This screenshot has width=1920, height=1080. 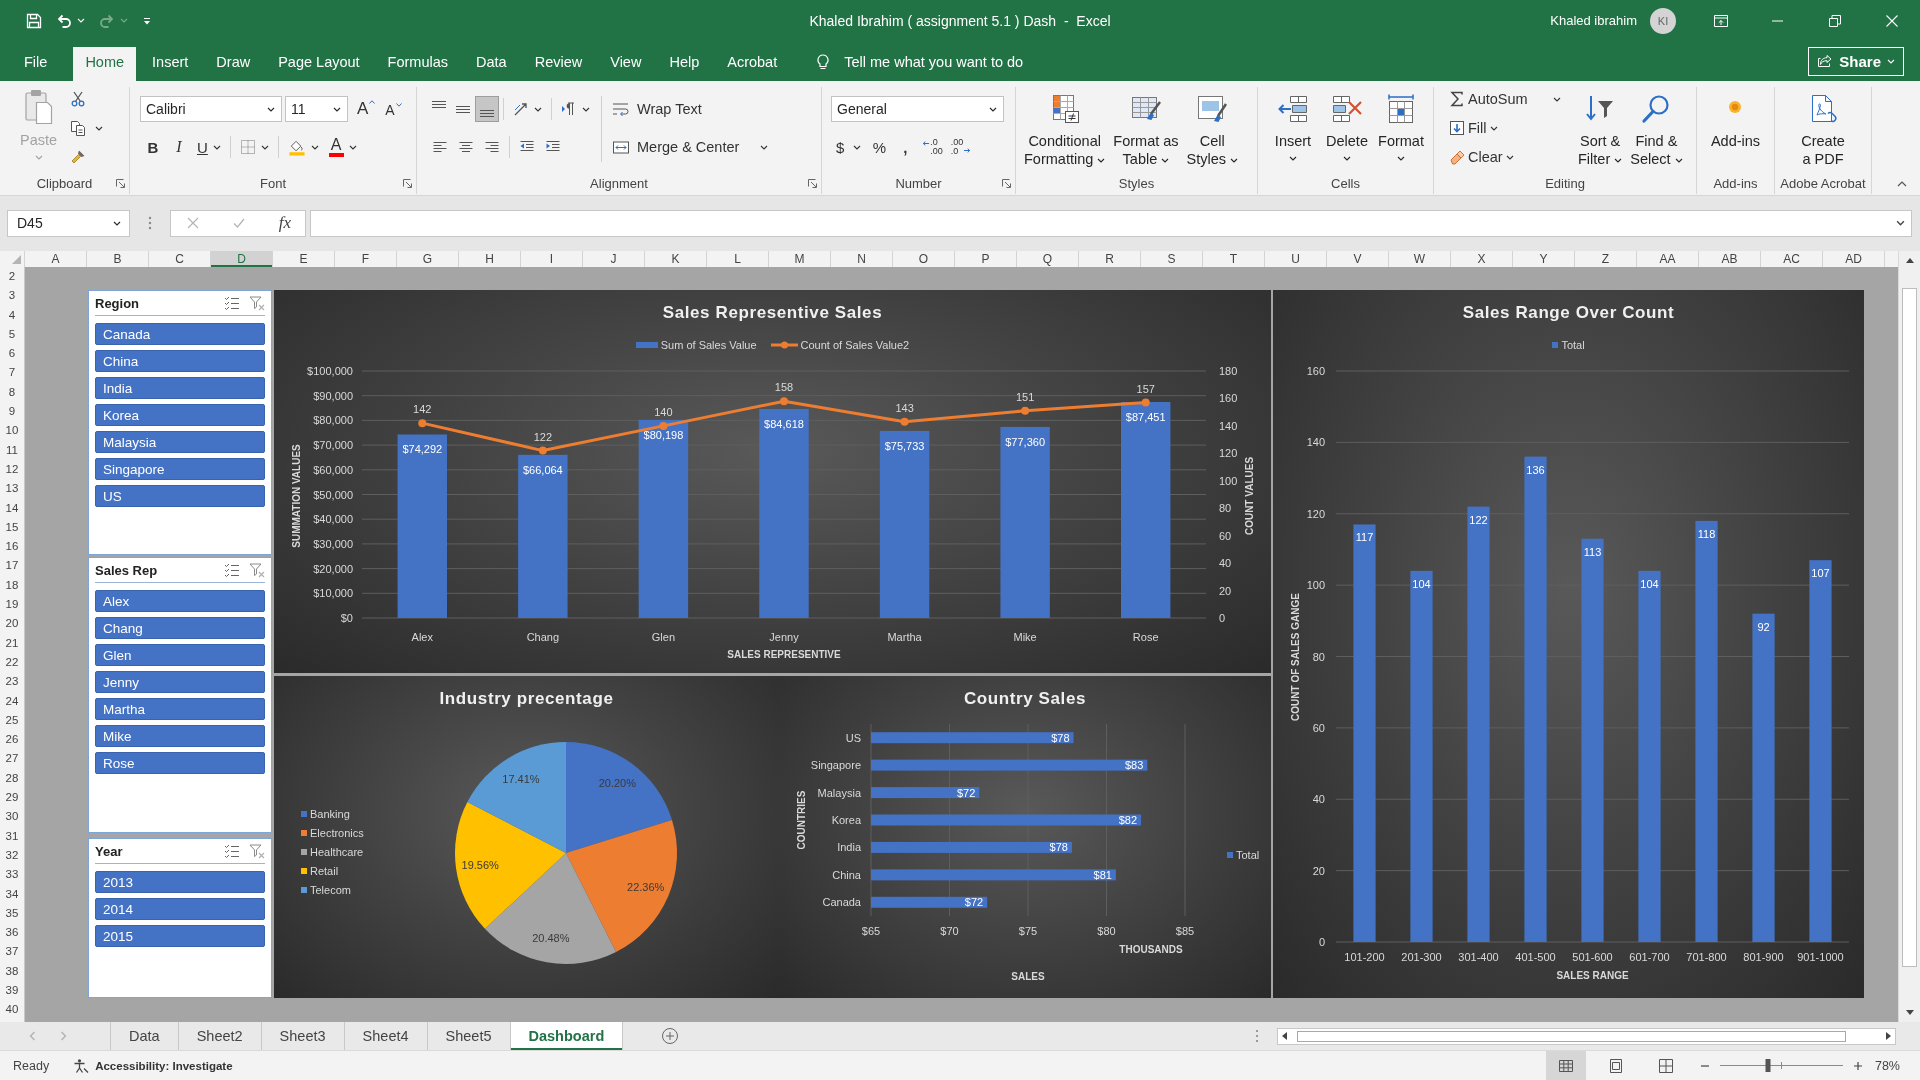 I want to click on row-header: 23, so click(x=12, y=682).